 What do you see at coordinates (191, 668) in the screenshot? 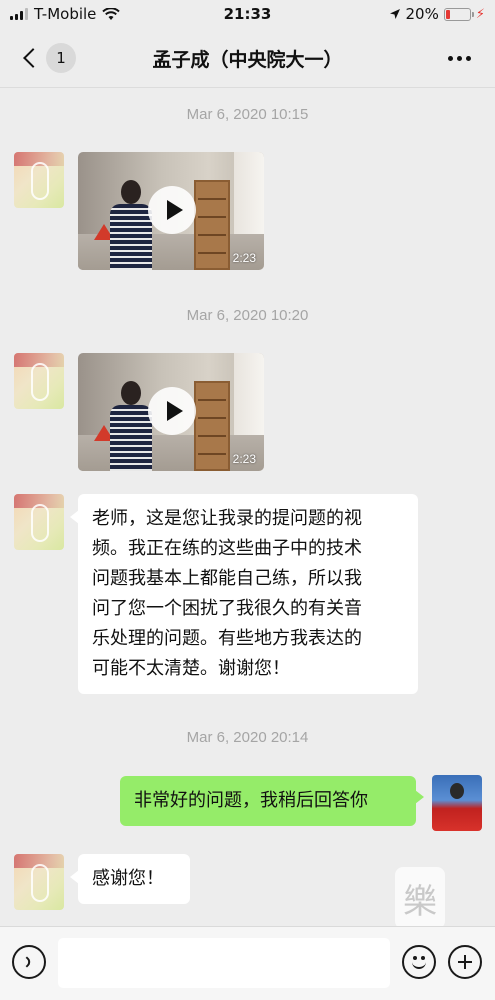
I see `message-line: 可能不太清楚。谢谢您！` at bounding box center [191, 668].